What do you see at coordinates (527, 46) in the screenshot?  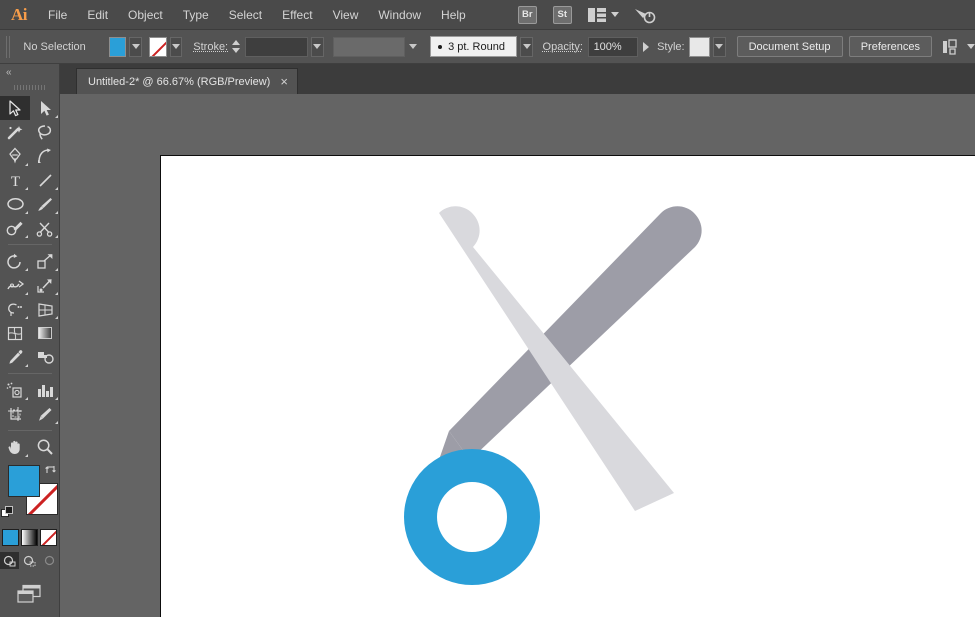 I see `brush-definition-chevron` at bounding box center [527, 46].